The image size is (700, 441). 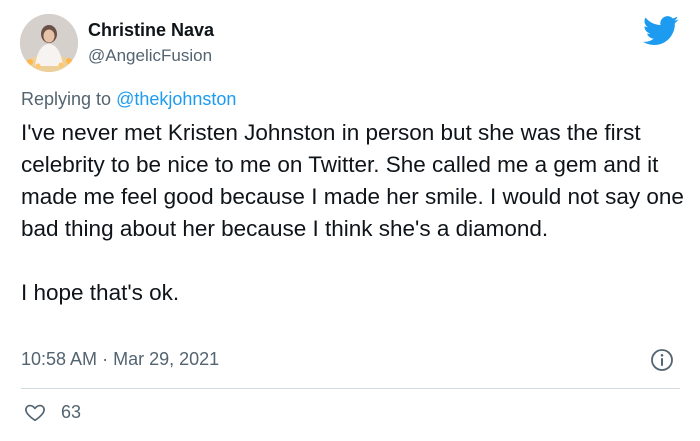 What do you see at coordinates (52, 412) in the screenshot?
I see `like-button: 63` at bounding box center [52, 412].